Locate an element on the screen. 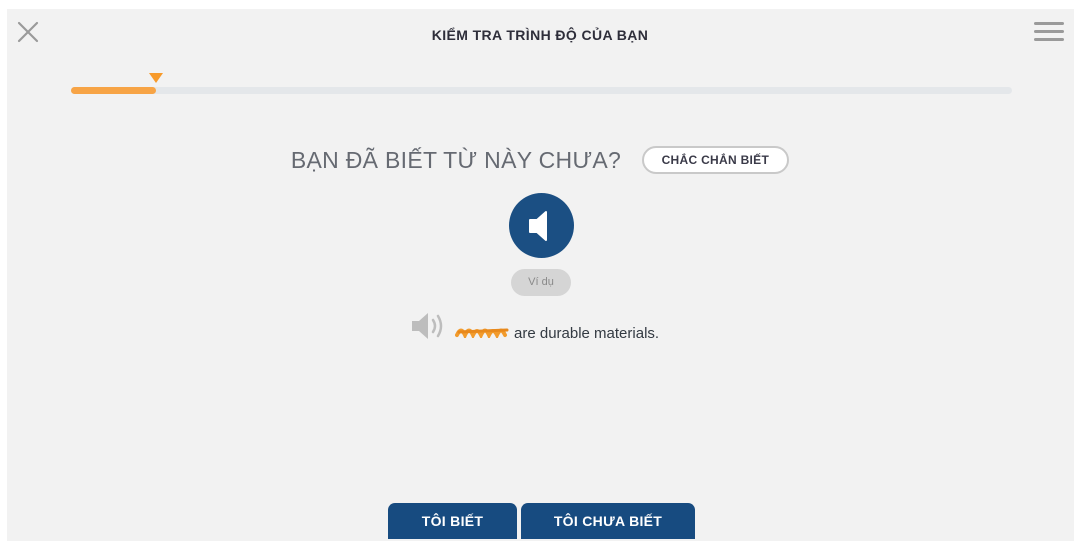 The image size is (1080, 541). progress-marker-icon is located at coordinates (156, 78).